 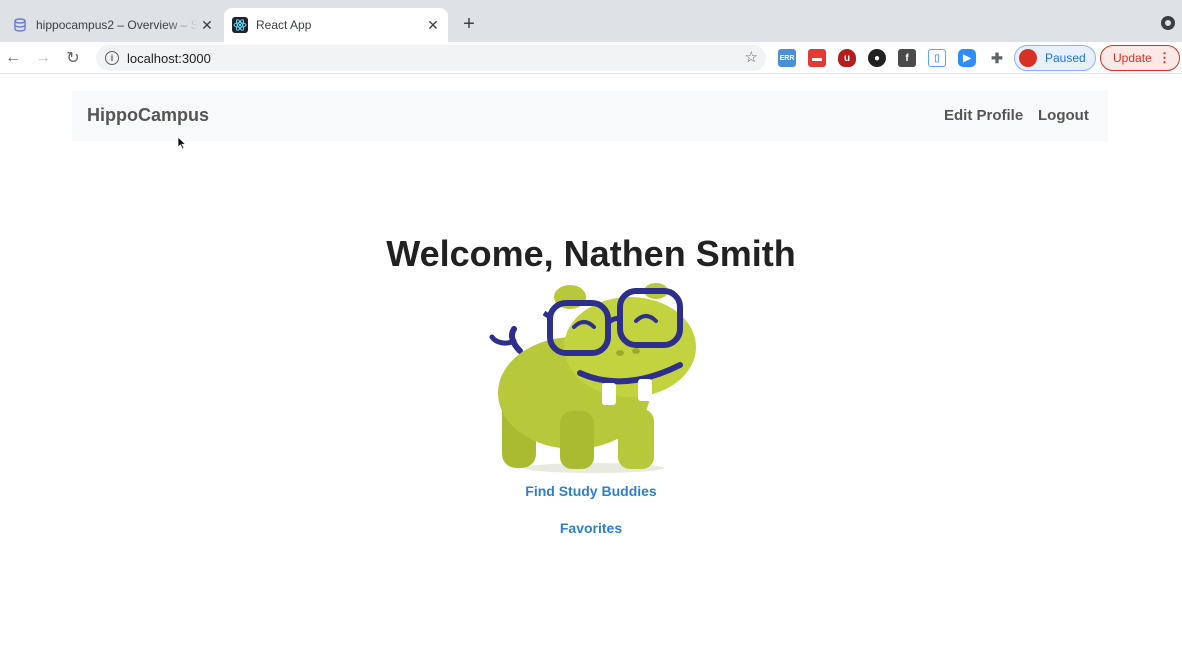 What do you see at coordinates (182, 143) in the screenshot?
I see `mouse-cursor-icon` at bounding box center [182, 143].